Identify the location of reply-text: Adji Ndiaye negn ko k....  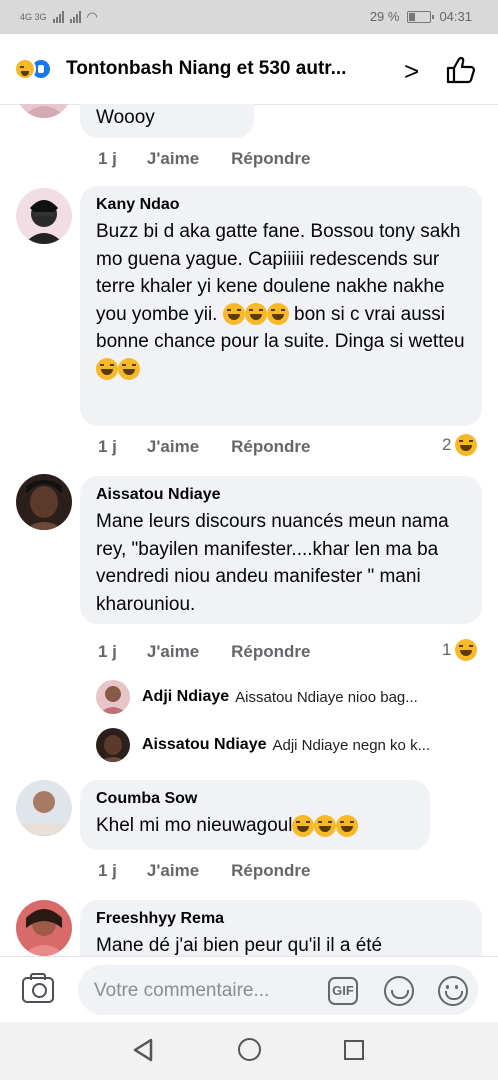
(351, 745).